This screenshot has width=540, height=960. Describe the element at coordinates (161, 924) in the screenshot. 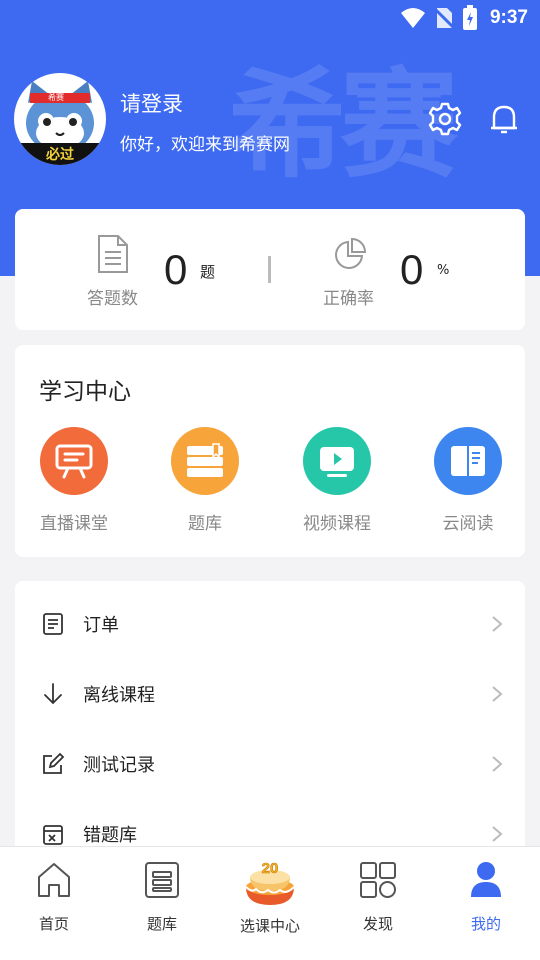

I see `tab-label: 题库` at that location.